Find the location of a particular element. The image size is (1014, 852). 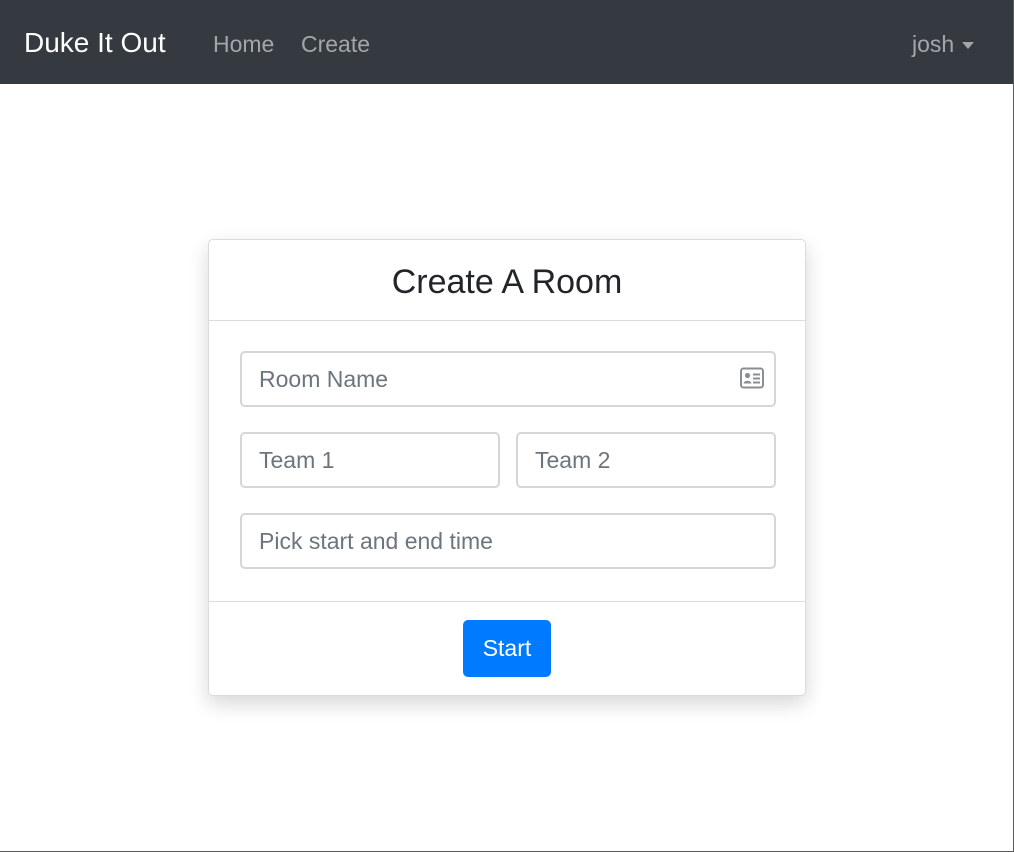

top-navbar: Duke It Out Home Create josh is located at coordinates (506, 42).